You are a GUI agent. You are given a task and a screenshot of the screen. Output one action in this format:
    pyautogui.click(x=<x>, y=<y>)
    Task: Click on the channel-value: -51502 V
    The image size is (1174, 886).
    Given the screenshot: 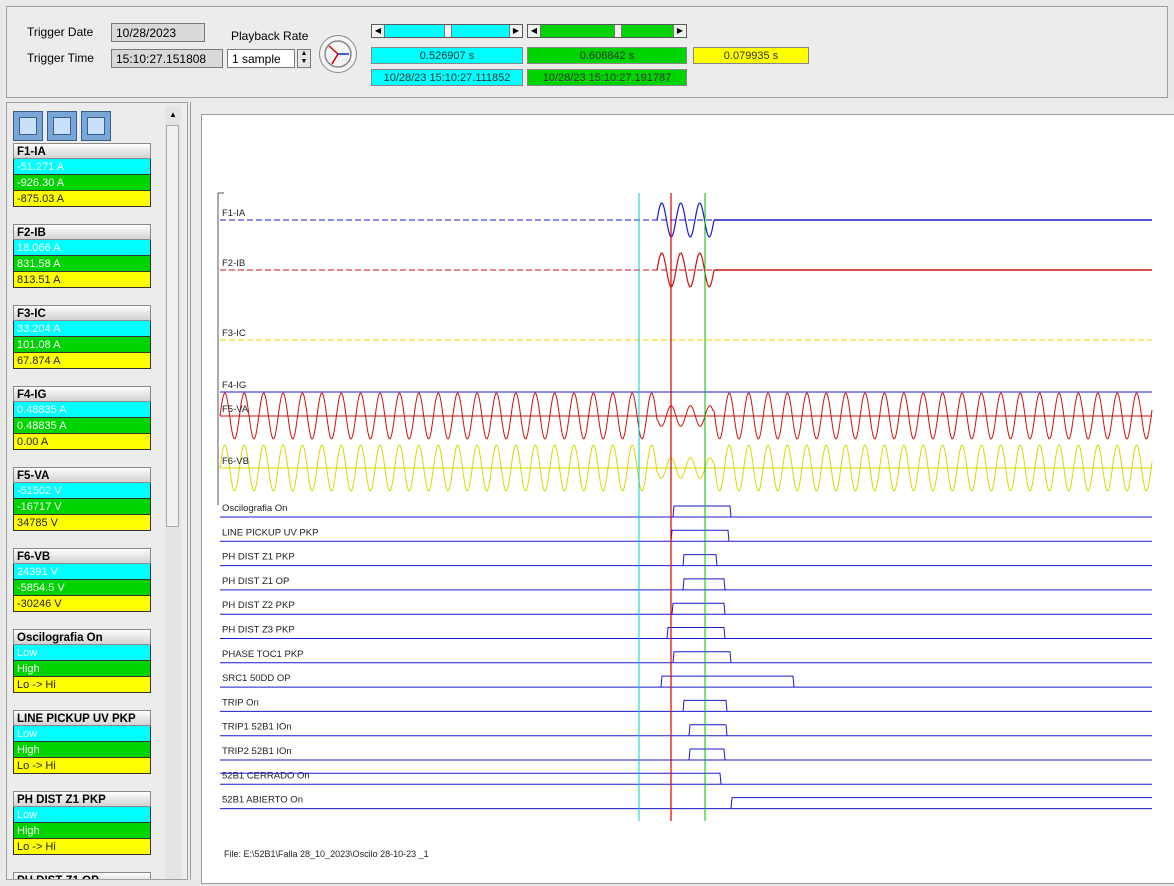 What is the action you would take?
    pyautogui.click(x=82, y=491)
    